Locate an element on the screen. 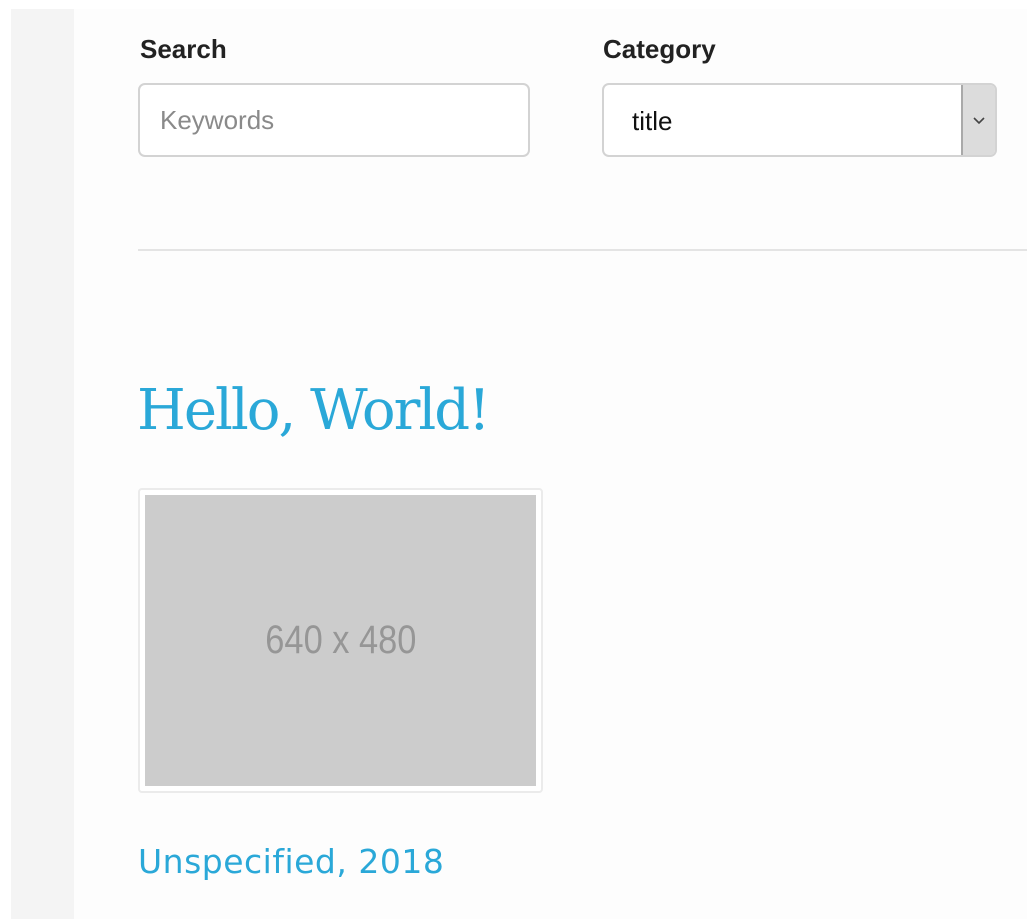 Image resolution: width=1027 pixels, height=919 pixels. divider is located at coordinates (582, 250).